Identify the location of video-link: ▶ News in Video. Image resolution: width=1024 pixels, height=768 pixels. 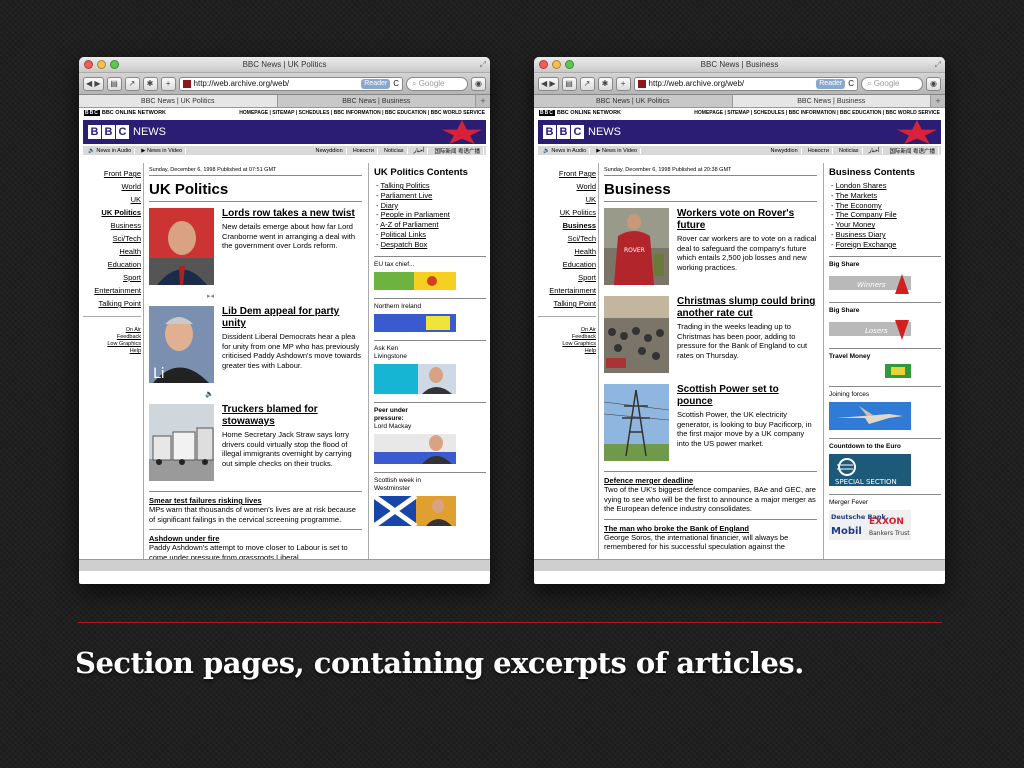
(162, 150).